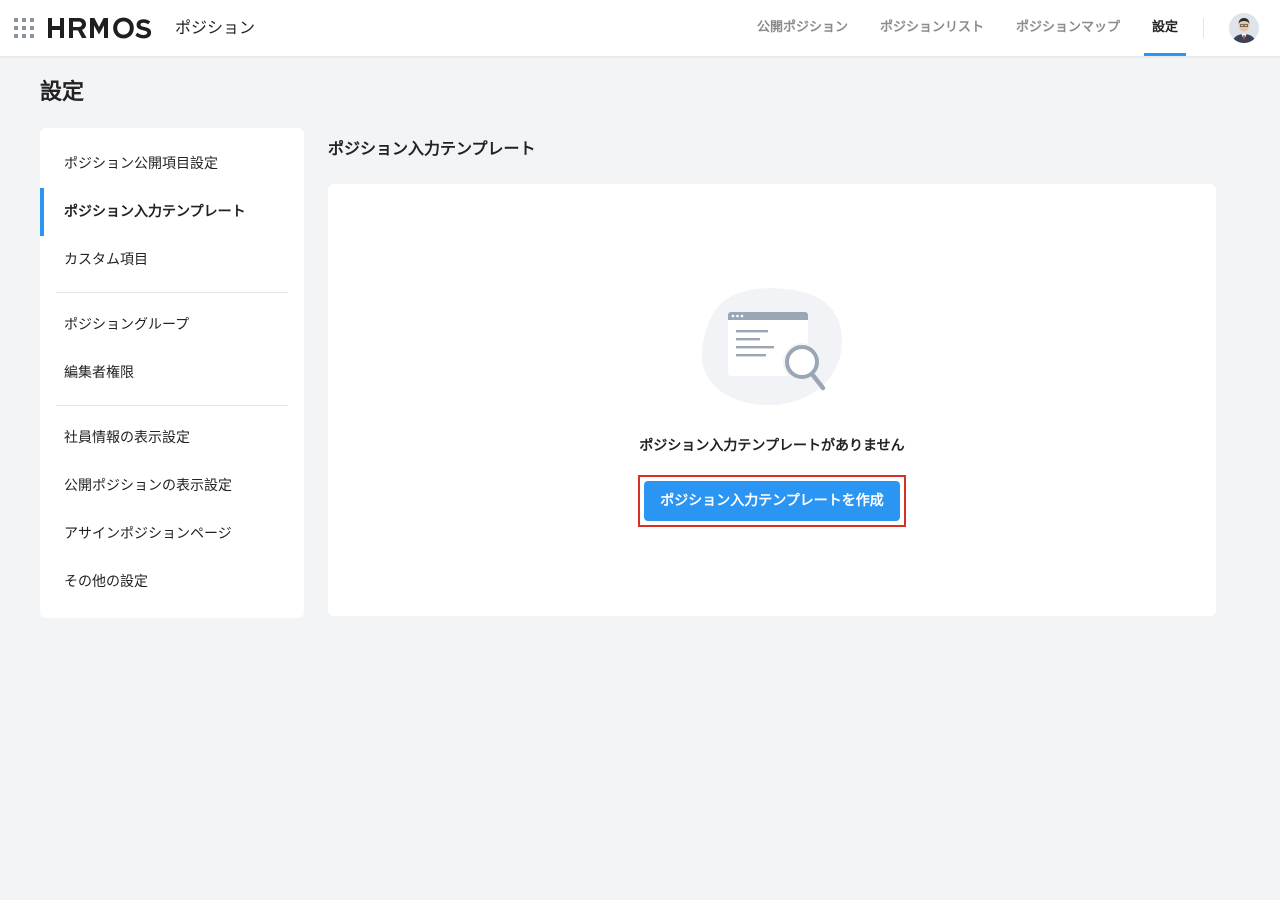 This screenshot has width=1280, height=900. Describe the element at coordinates (802, 28) in the screenshot. I see `nav-public-positions: 公開ポジション` at that location.